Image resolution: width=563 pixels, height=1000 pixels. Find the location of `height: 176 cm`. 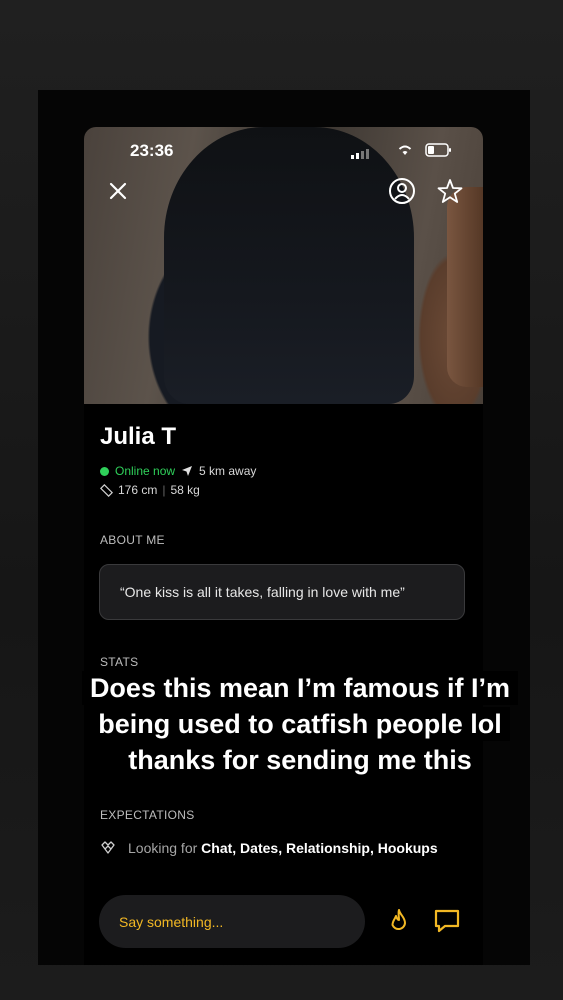

height: 176 cm is located at coordinates (138, 490).